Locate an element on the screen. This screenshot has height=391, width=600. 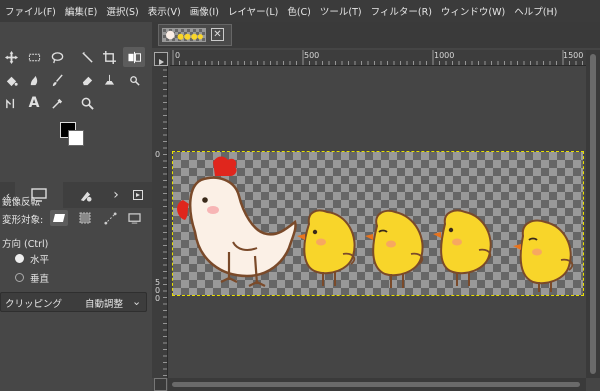
path-tool-icon is located at coordinates (11, 103).